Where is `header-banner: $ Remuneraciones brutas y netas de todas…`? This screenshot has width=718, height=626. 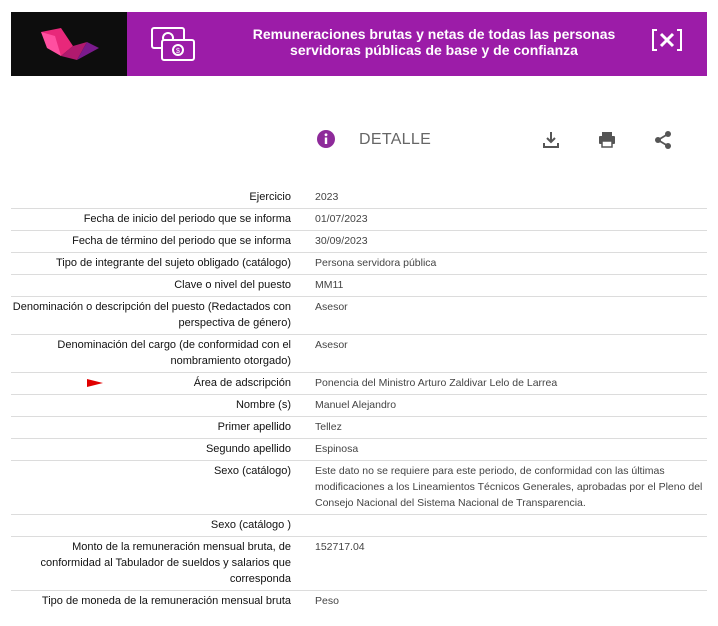
header-banner: $ Remuneraciones brutas y netas de todas… is located at coordinates (359, 44).